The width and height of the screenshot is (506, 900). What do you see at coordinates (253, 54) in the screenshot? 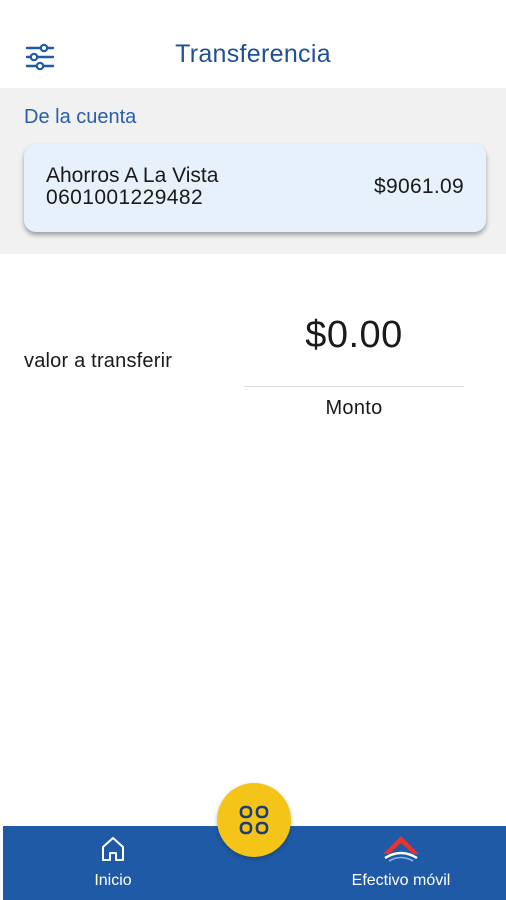
I see `page-title: Transferencia` at bounding box center [253, 54].